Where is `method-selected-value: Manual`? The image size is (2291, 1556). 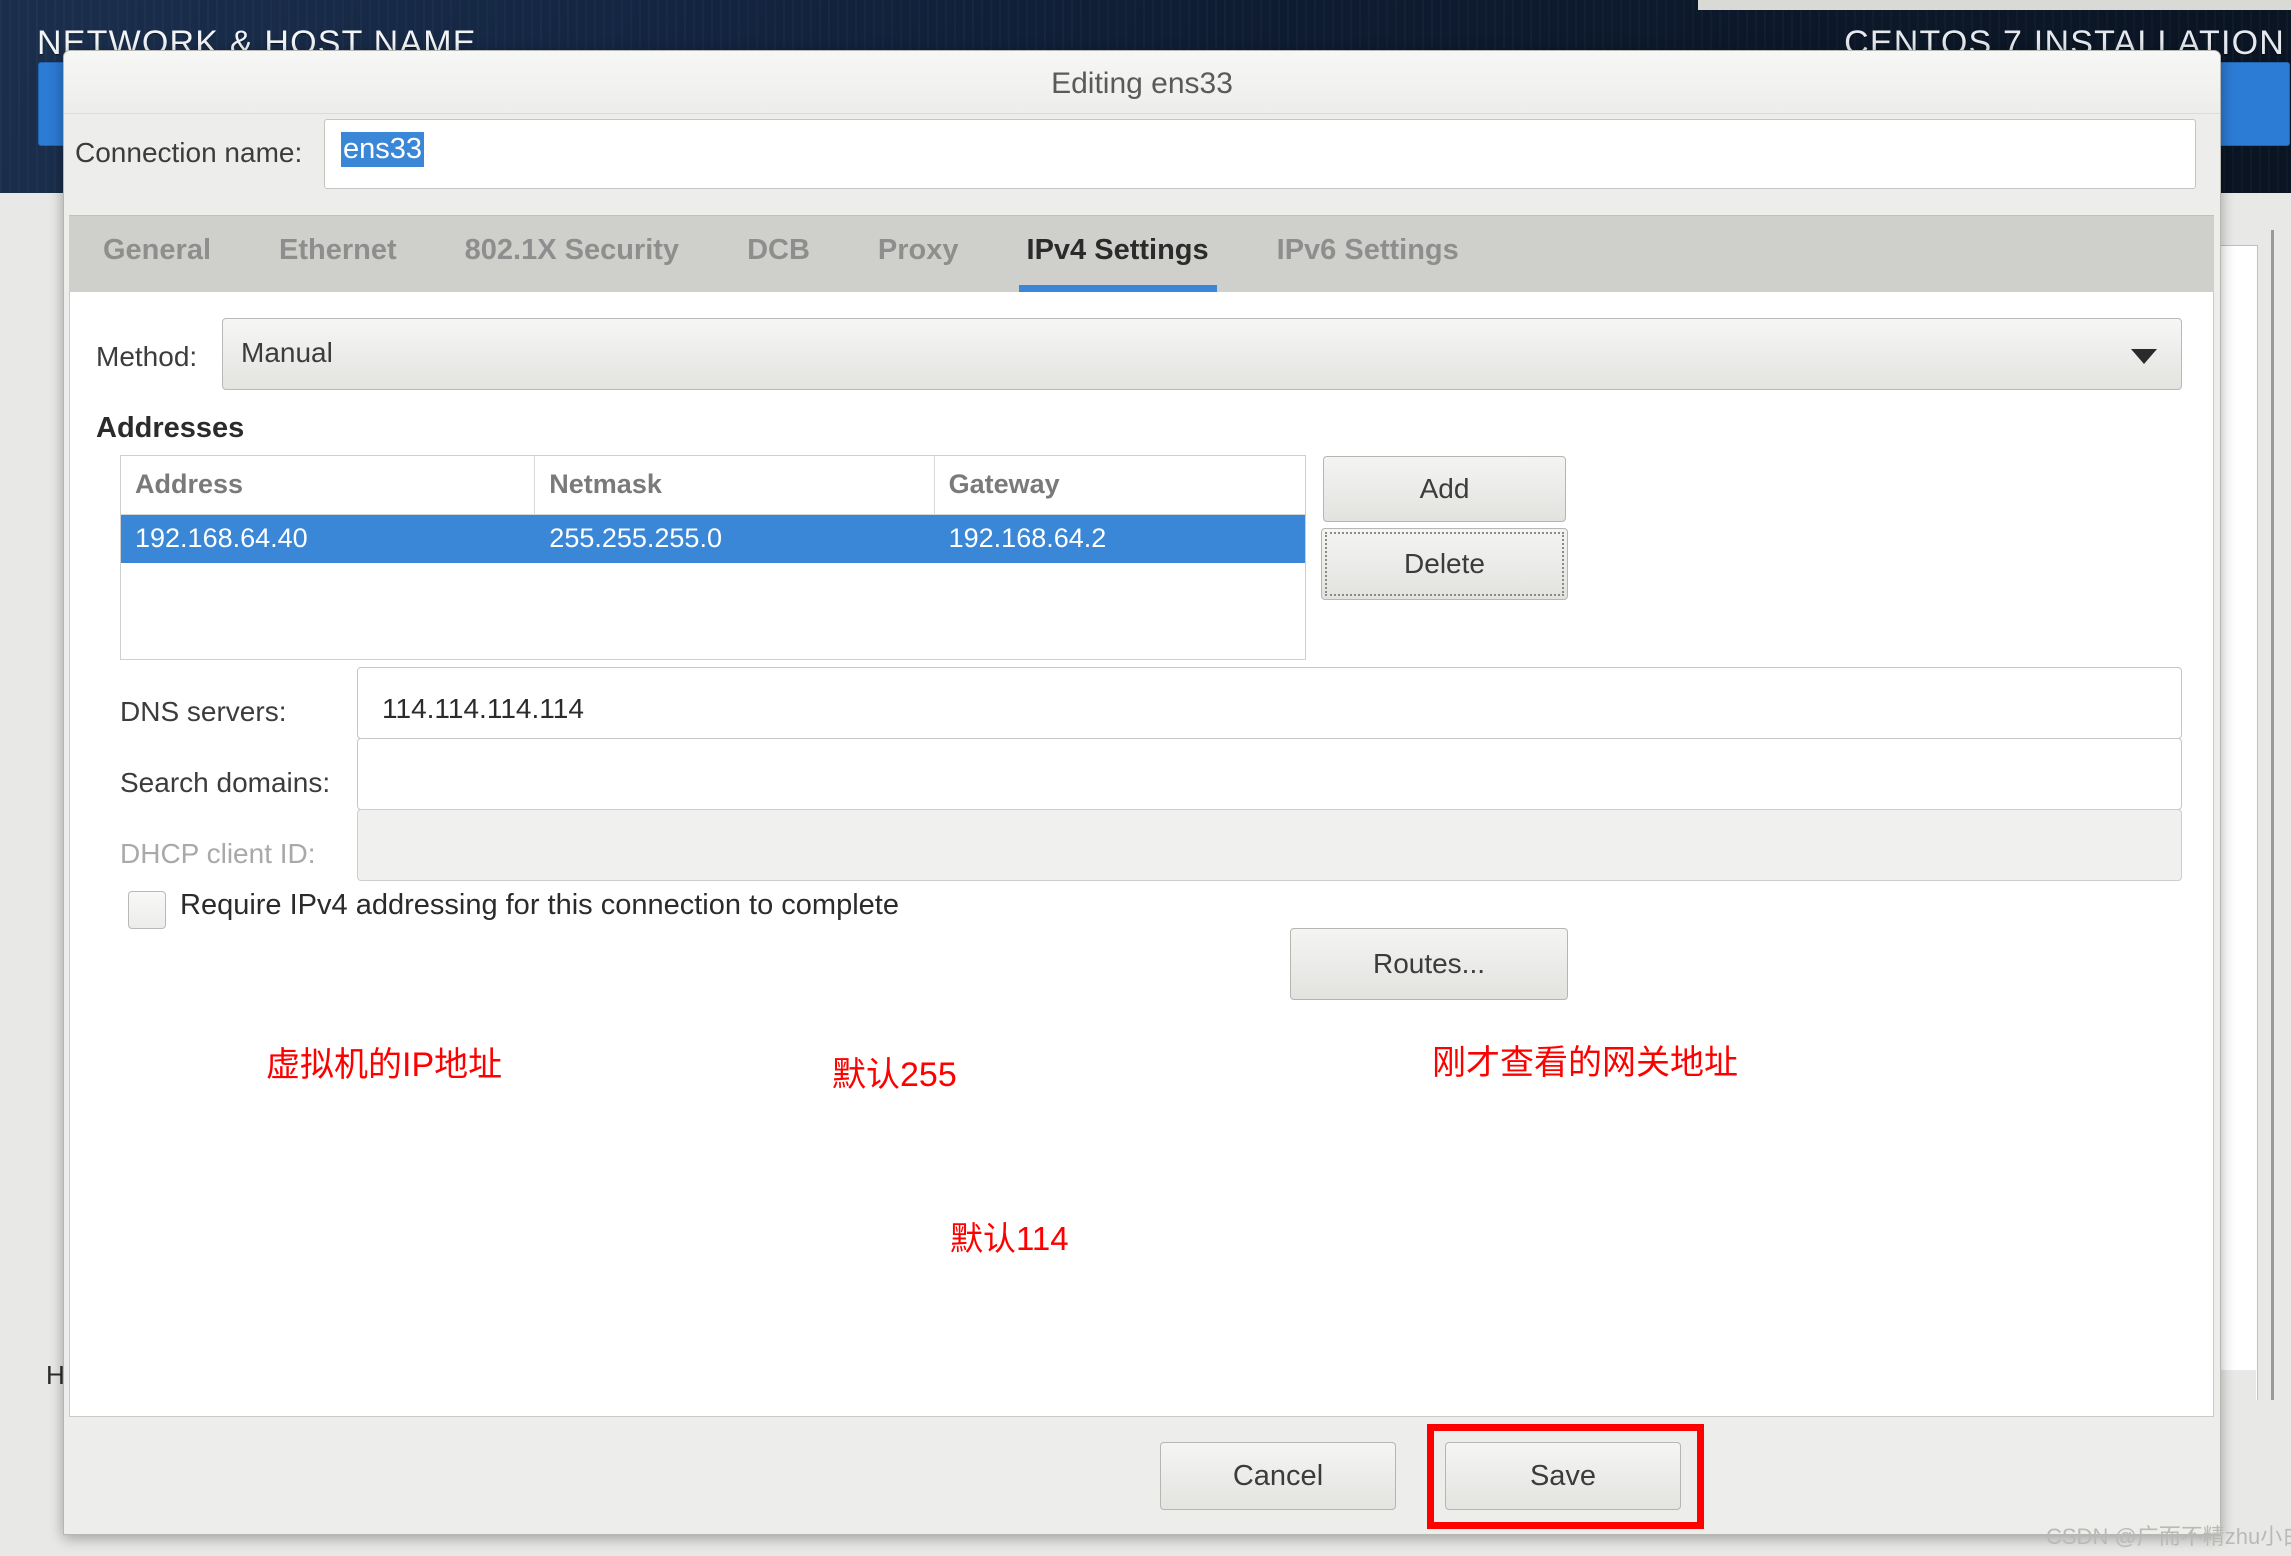 method-selected-value: Manual is located at coordinates (287, 352).